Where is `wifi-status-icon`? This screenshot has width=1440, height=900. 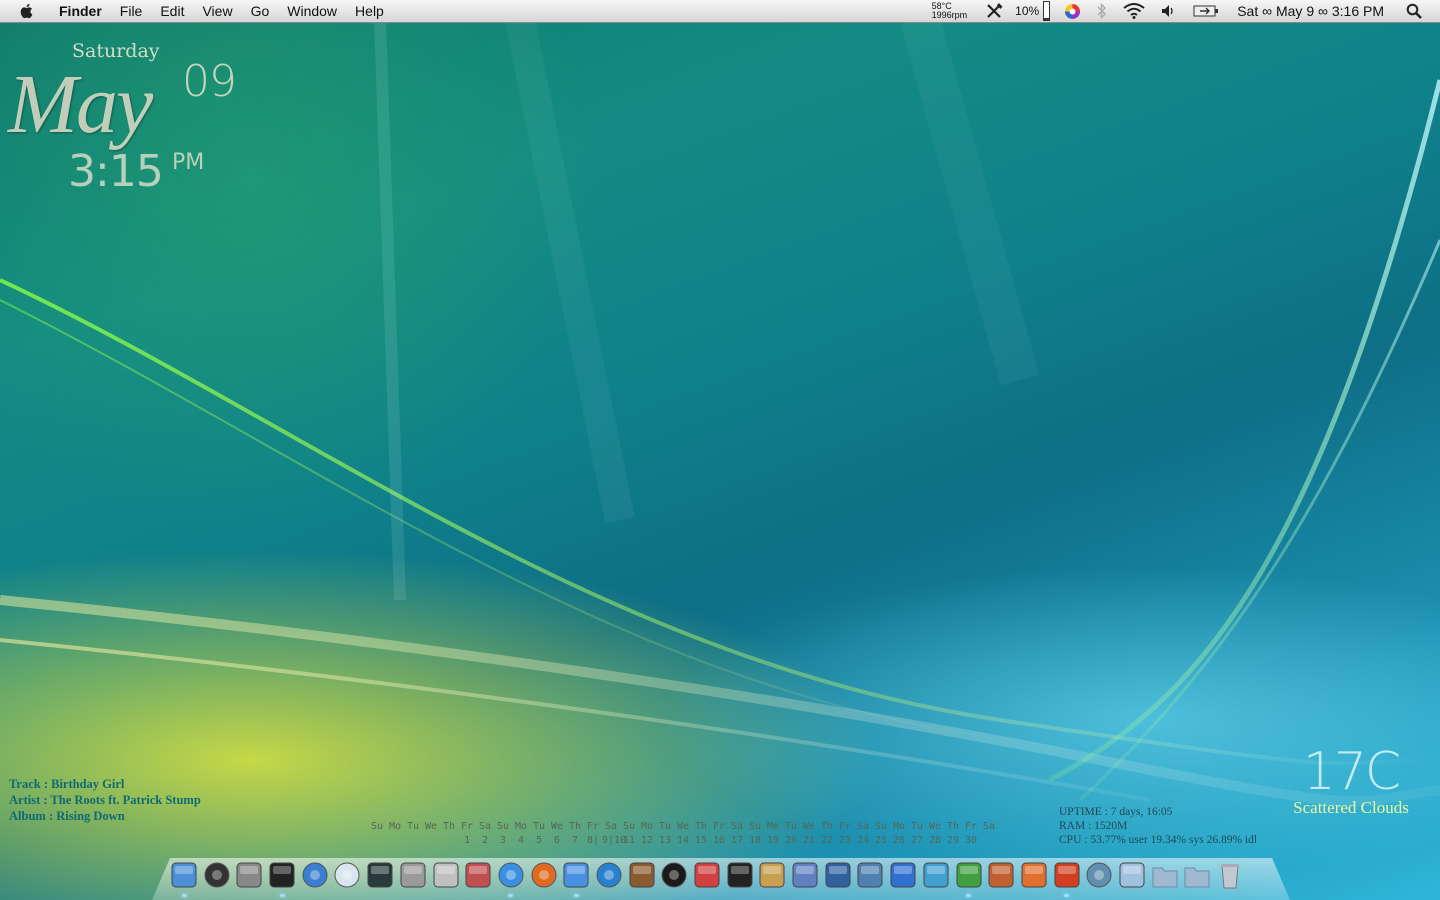
wifi-status-icon is located at coordinates (1134, 11).